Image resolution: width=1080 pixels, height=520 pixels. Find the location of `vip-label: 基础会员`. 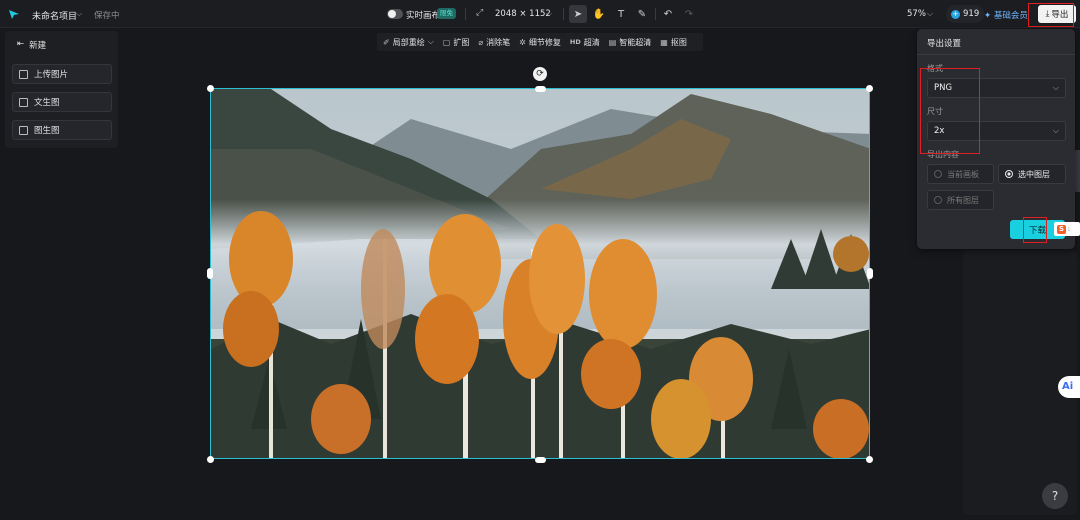

vip-label: 基础会员 is located at coordinates (1010, 16).